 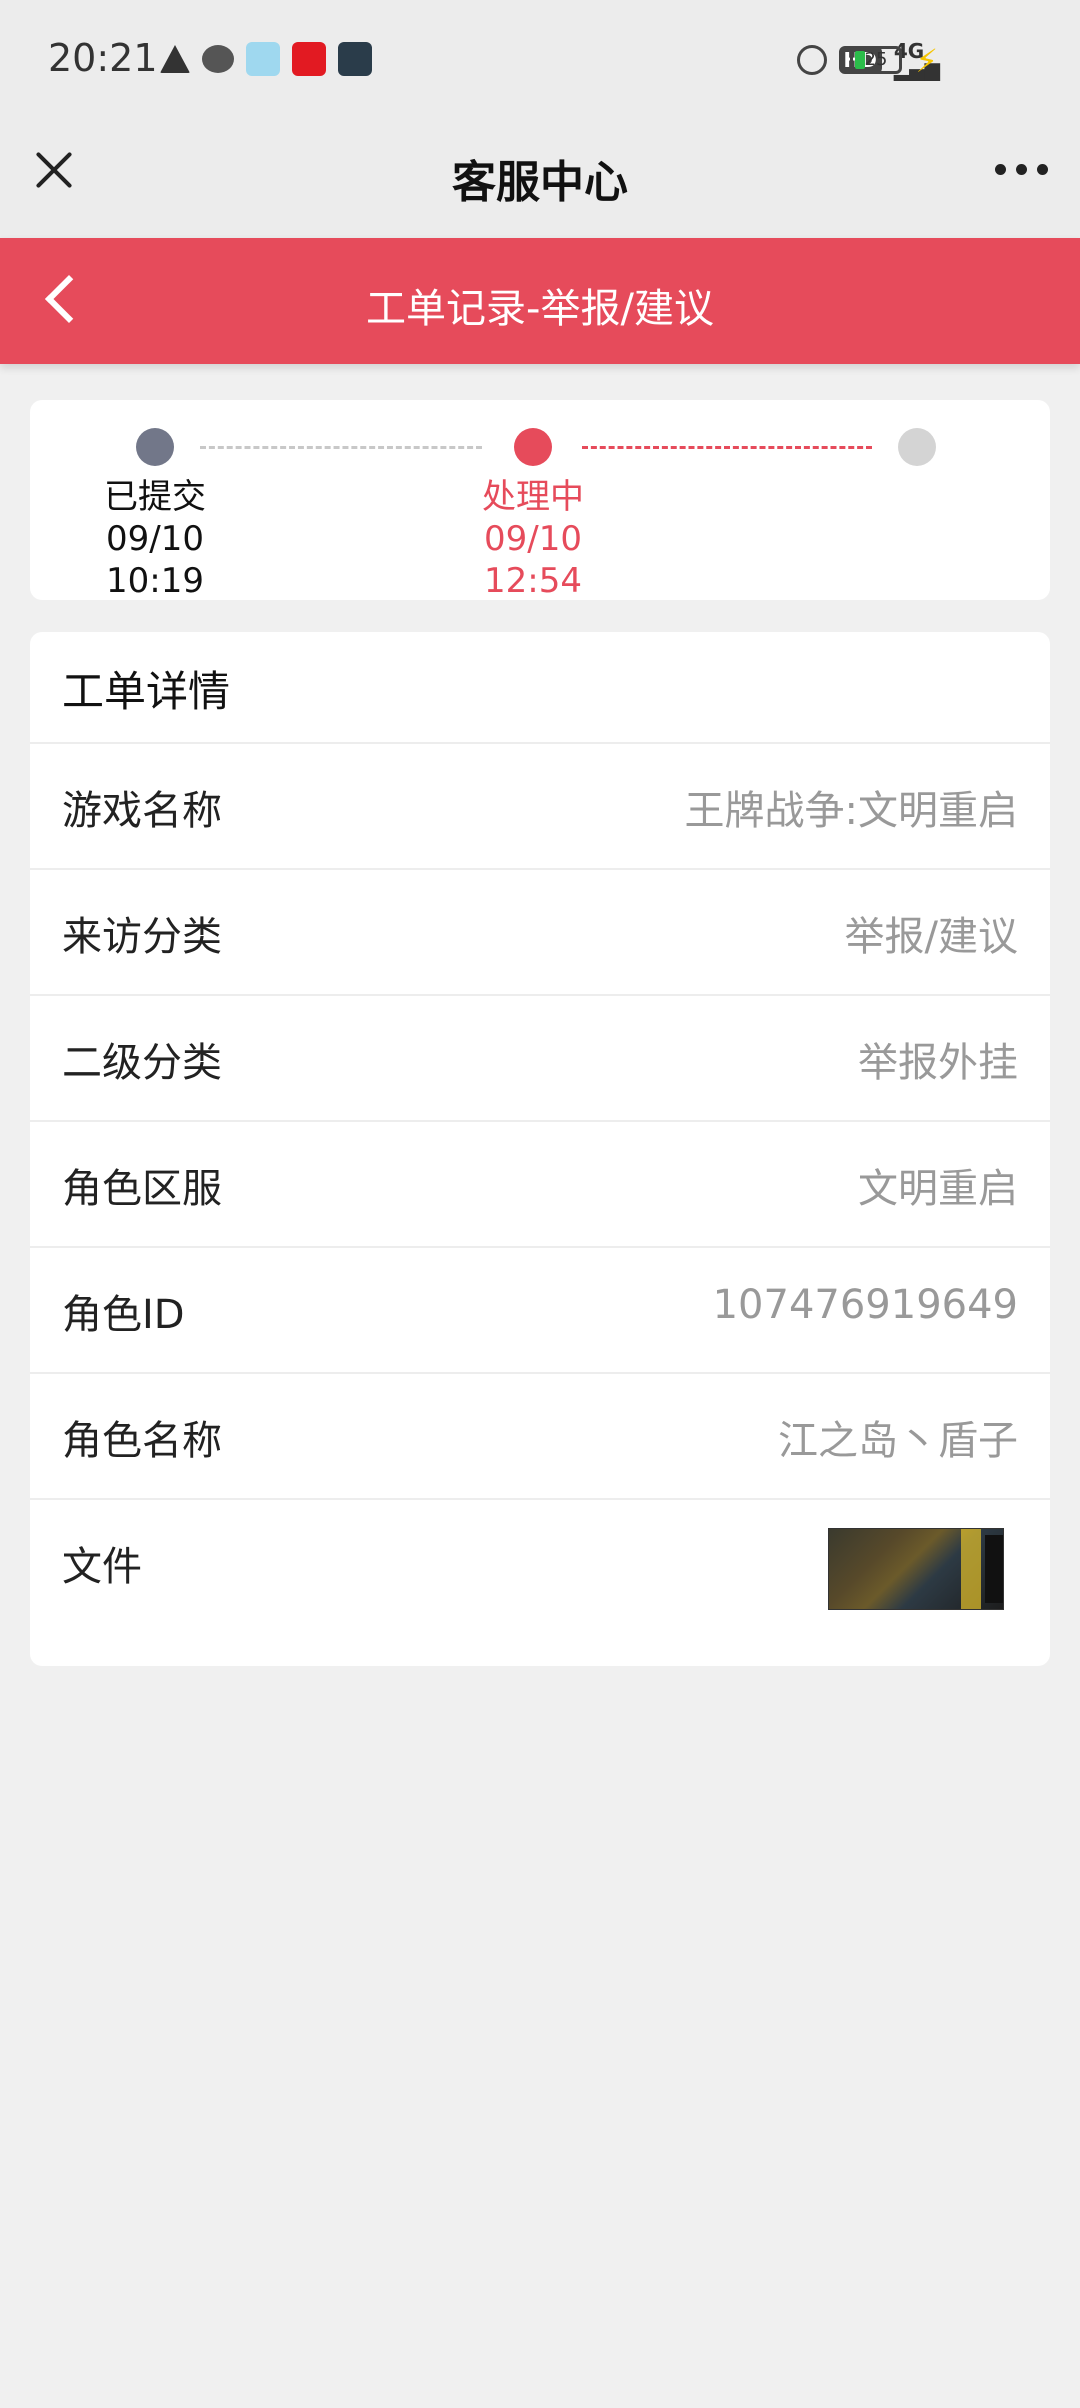 I want to click on step-submitted: 已提交 09/10 10:19, so click(x=155, y=539).